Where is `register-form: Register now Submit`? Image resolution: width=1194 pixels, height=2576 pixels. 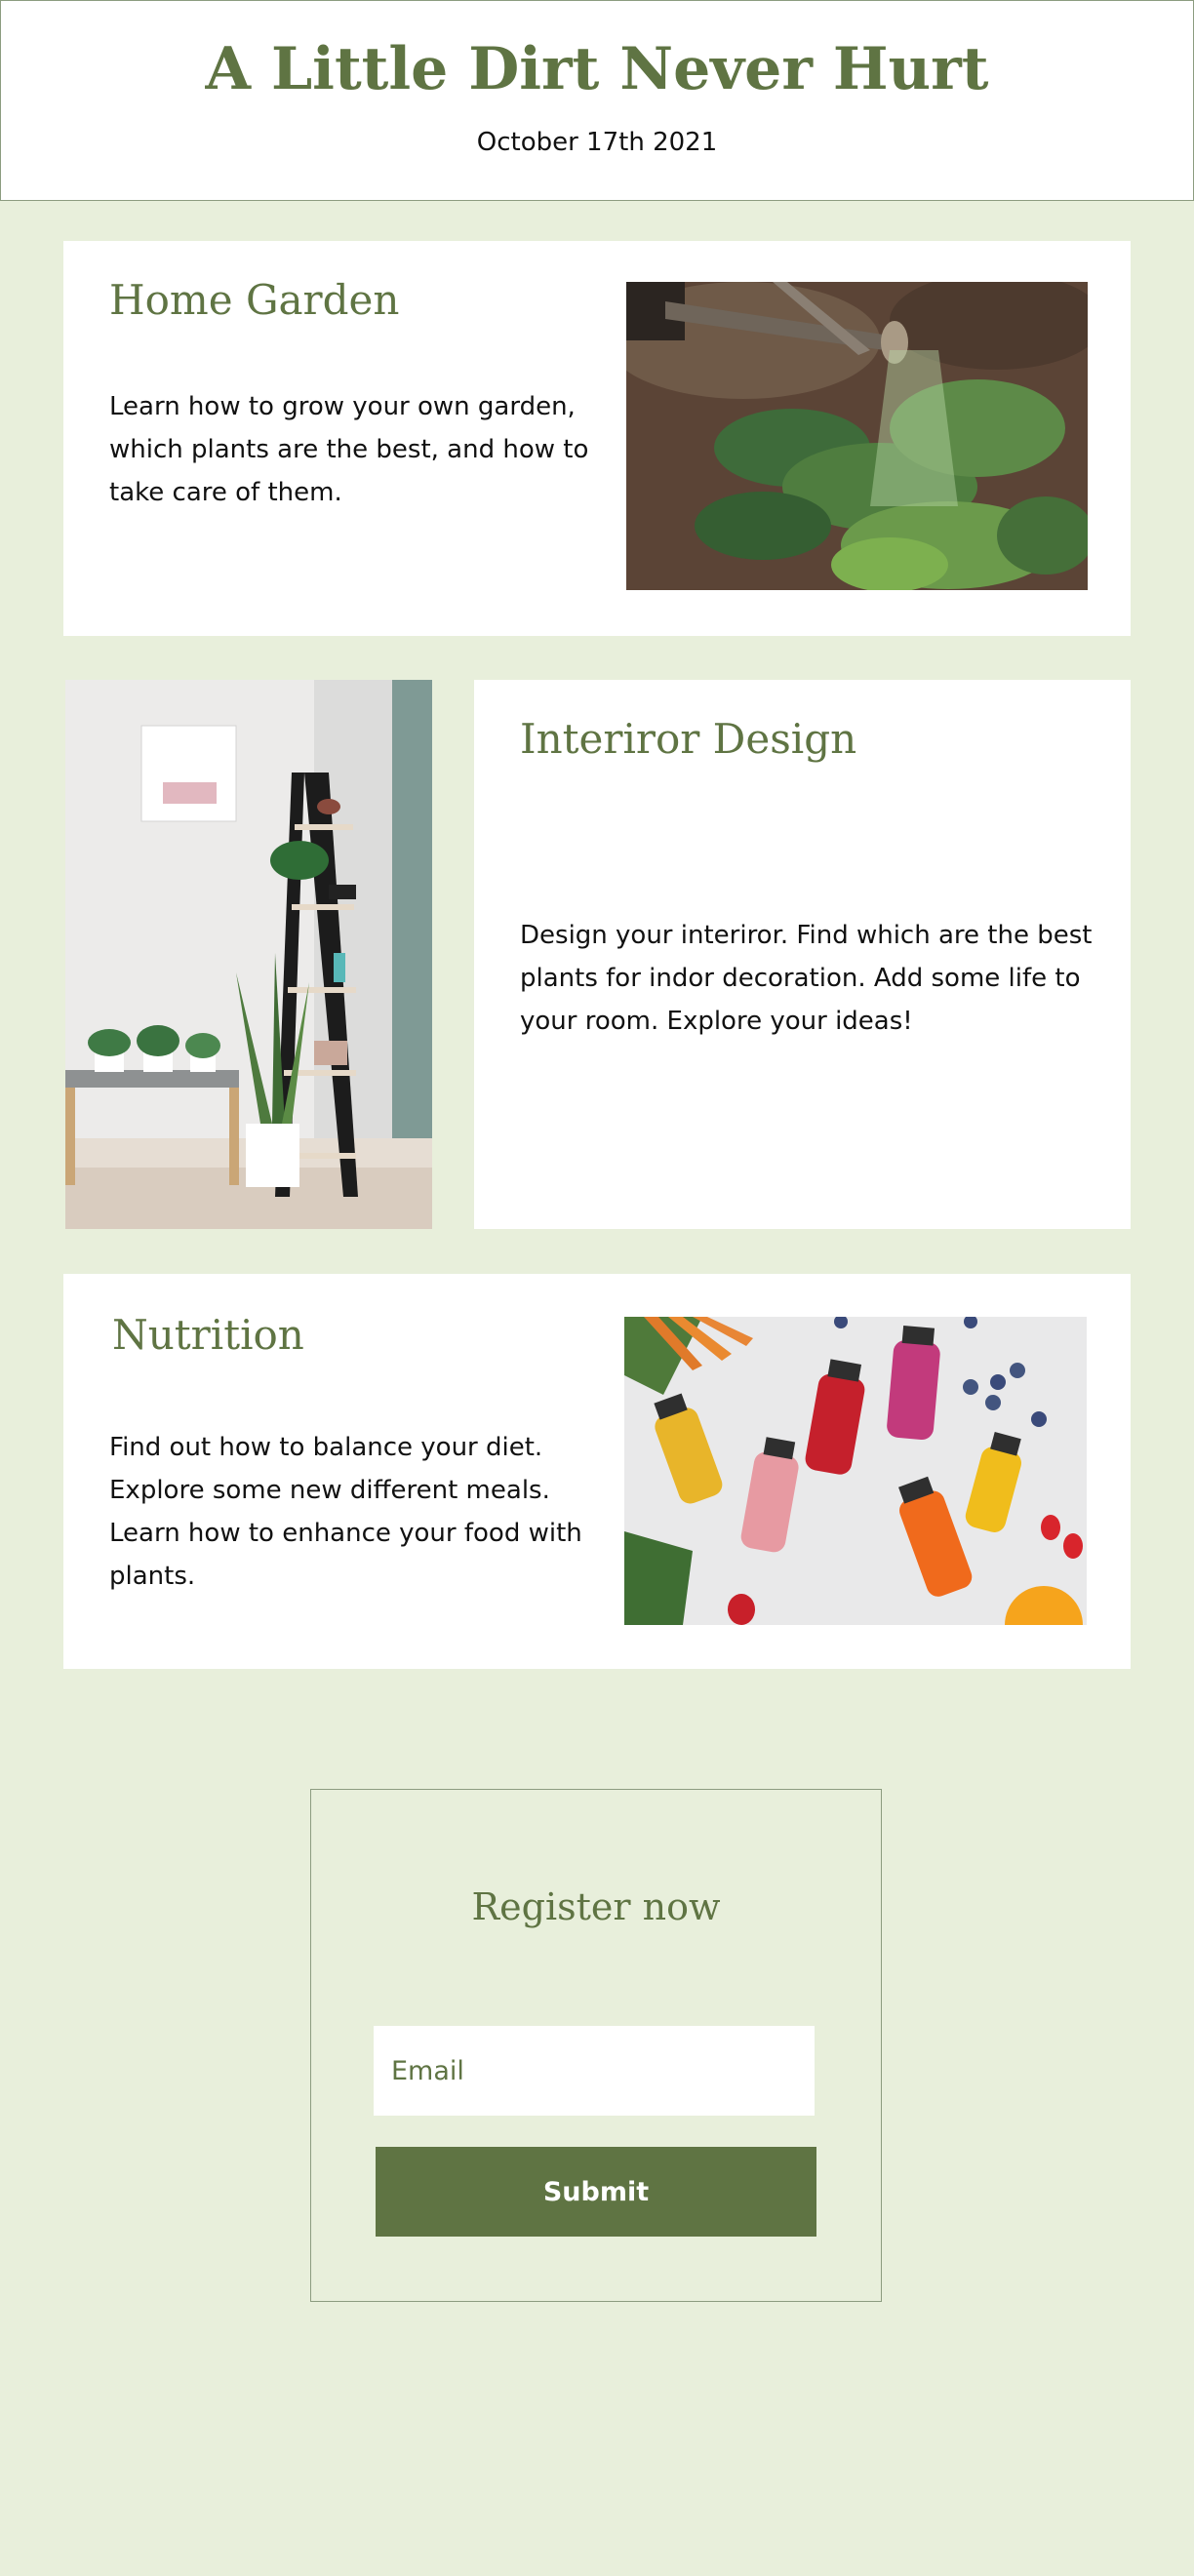 register-form: Register now Submit is located at coordinates (596, 2045).